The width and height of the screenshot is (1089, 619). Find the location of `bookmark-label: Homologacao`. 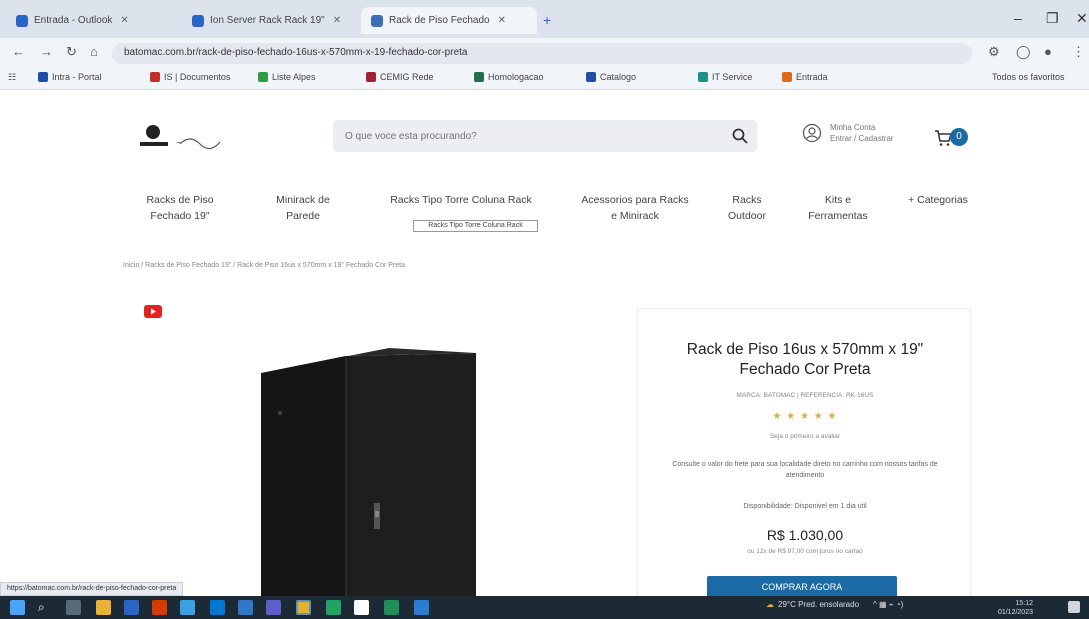

bookmark-label: Homologacao is located at coordinates (516, 77).